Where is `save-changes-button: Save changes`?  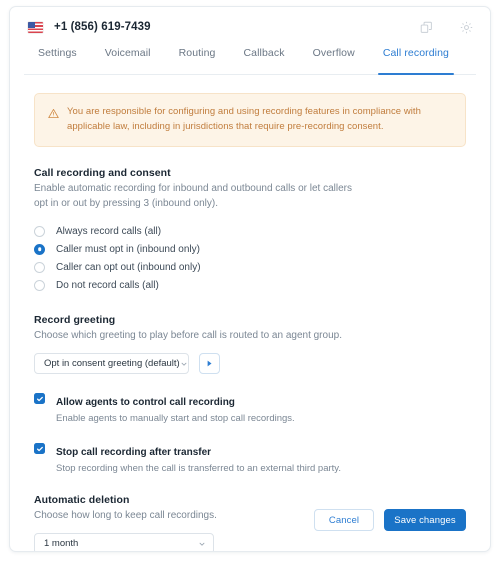 save-changes-button: Save changes is located at coordinates (425, 520).